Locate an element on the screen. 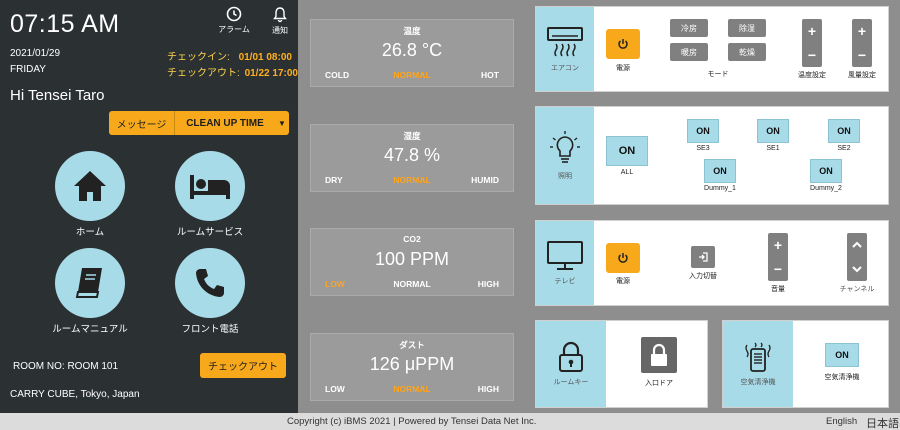 The image size is (900, 430). chevron-down-icon is located at coordinates (857, 269).